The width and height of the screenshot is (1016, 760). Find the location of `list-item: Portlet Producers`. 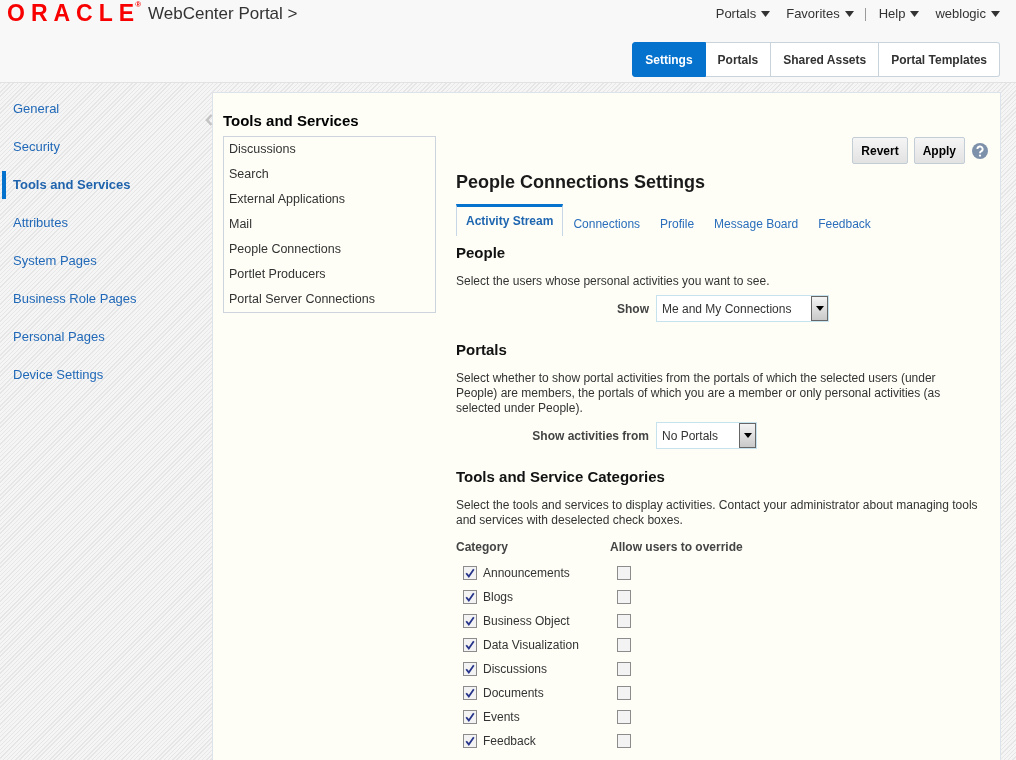

list-item: Portlet Producers is located at coordinates (329, 274).